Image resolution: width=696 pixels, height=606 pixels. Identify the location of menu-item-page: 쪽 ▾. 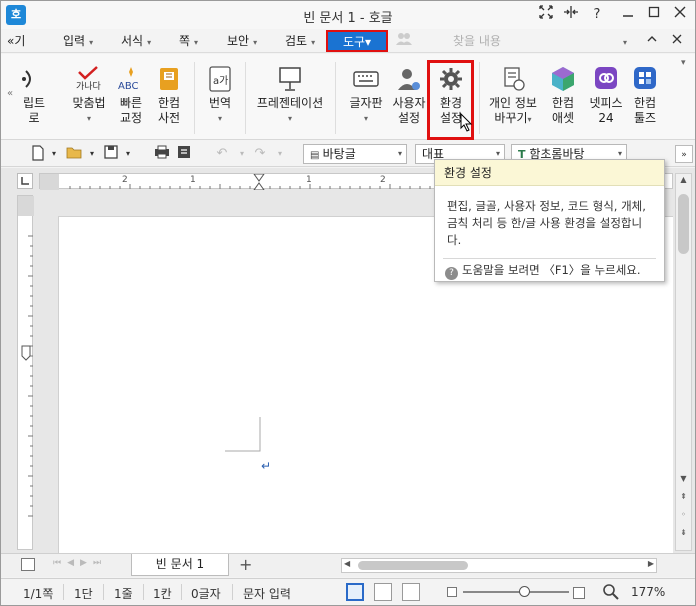
(188, 41).